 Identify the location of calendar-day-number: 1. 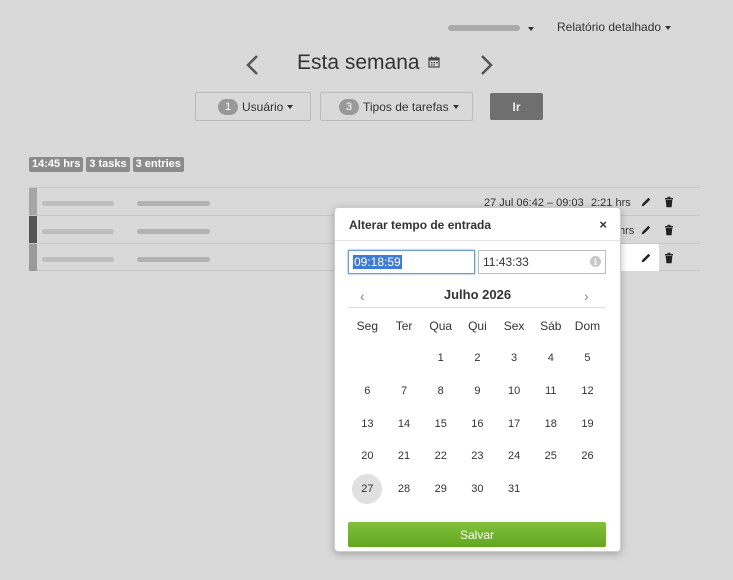
(440, 358).